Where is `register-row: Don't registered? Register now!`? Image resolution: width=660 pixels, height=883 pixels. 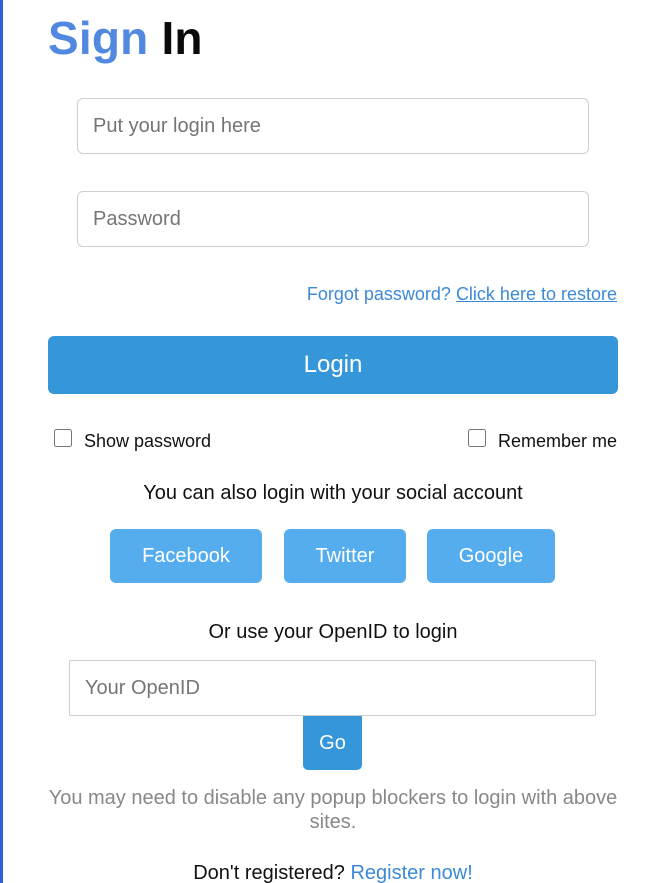 register-row: Don't registered? Register now! is located at coordinates (330, 872).